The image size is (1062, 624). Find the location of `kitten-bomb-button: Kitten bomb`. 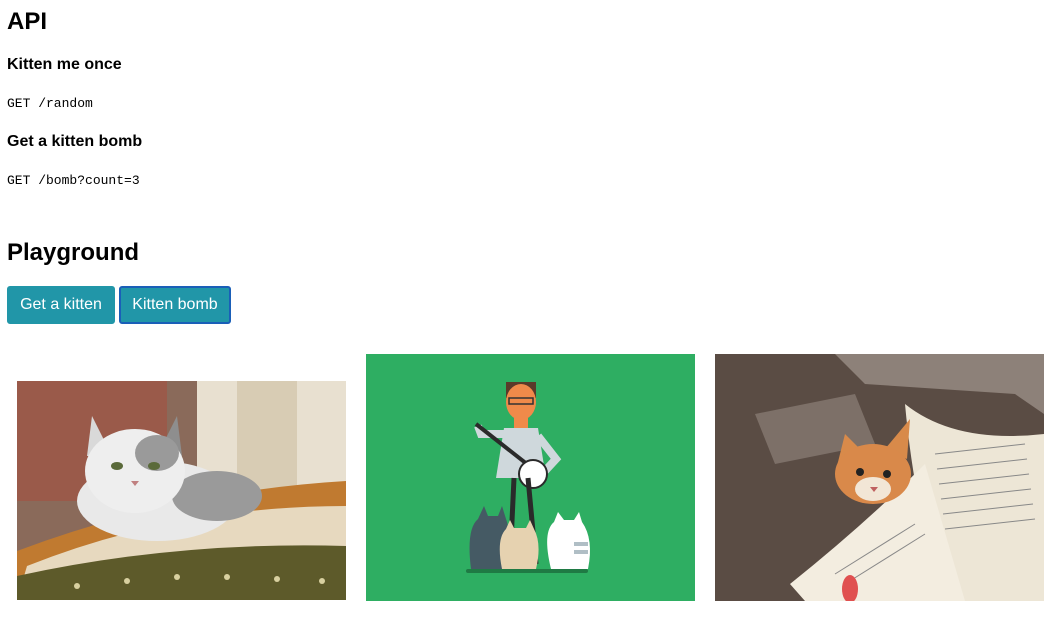

kitten-bomb-button: Kitten bomb is located at coordinates (175, 305).